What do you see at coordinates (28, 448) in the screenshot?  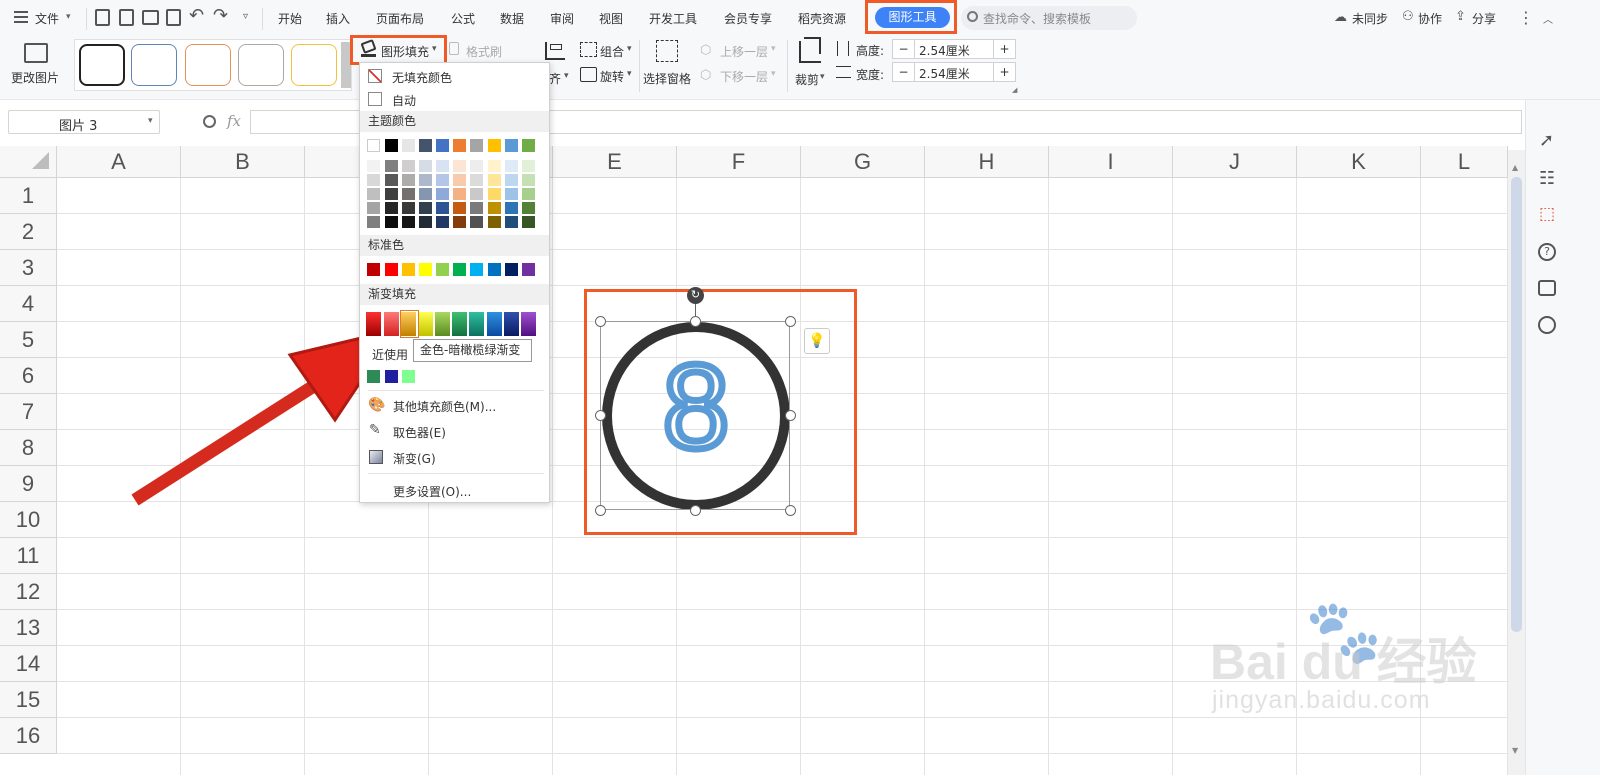 I see `row-header: 8` at bounding box center [28, 448].